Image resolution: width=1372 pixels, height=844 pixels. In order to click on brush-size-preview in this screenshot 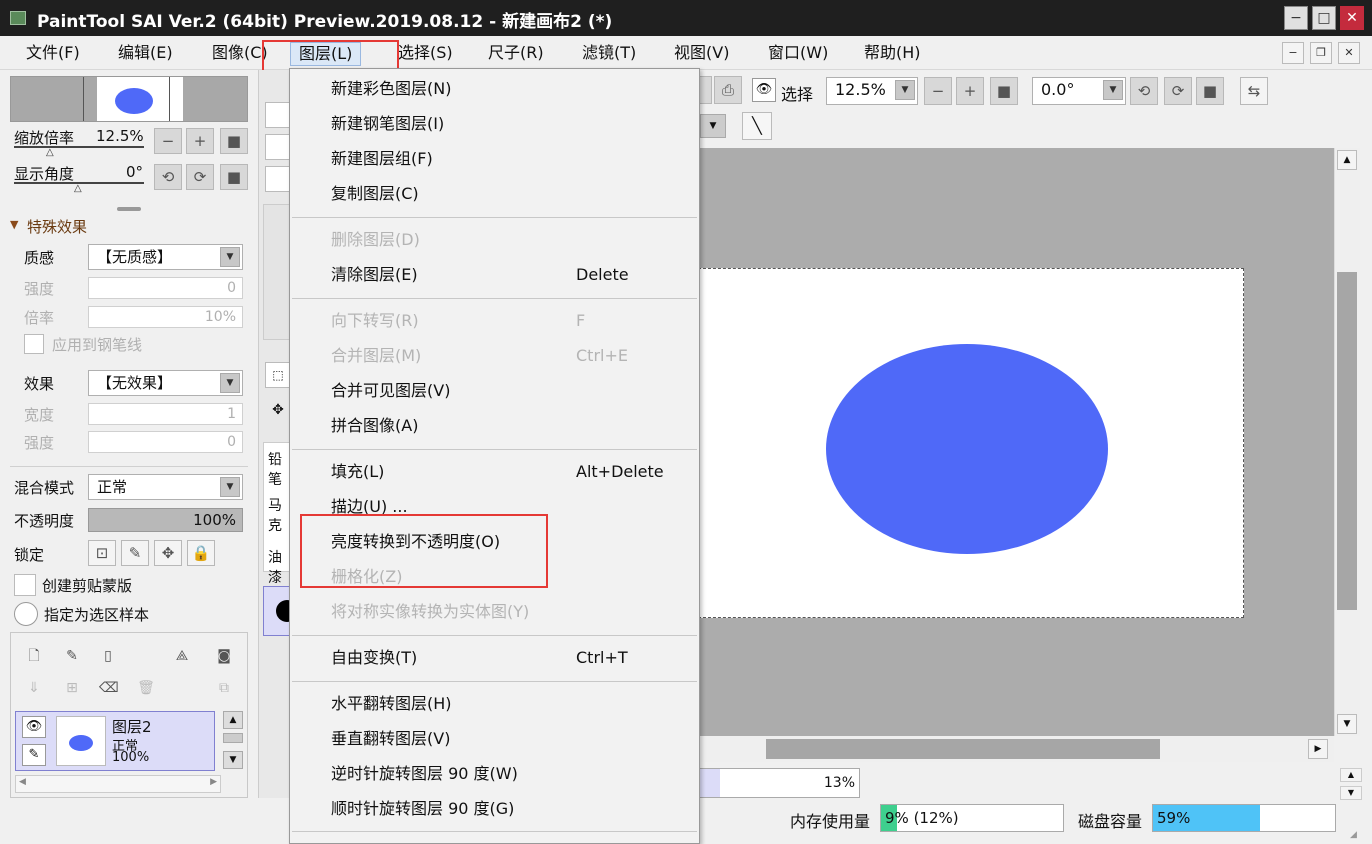, I will do `click(280, 611)`.